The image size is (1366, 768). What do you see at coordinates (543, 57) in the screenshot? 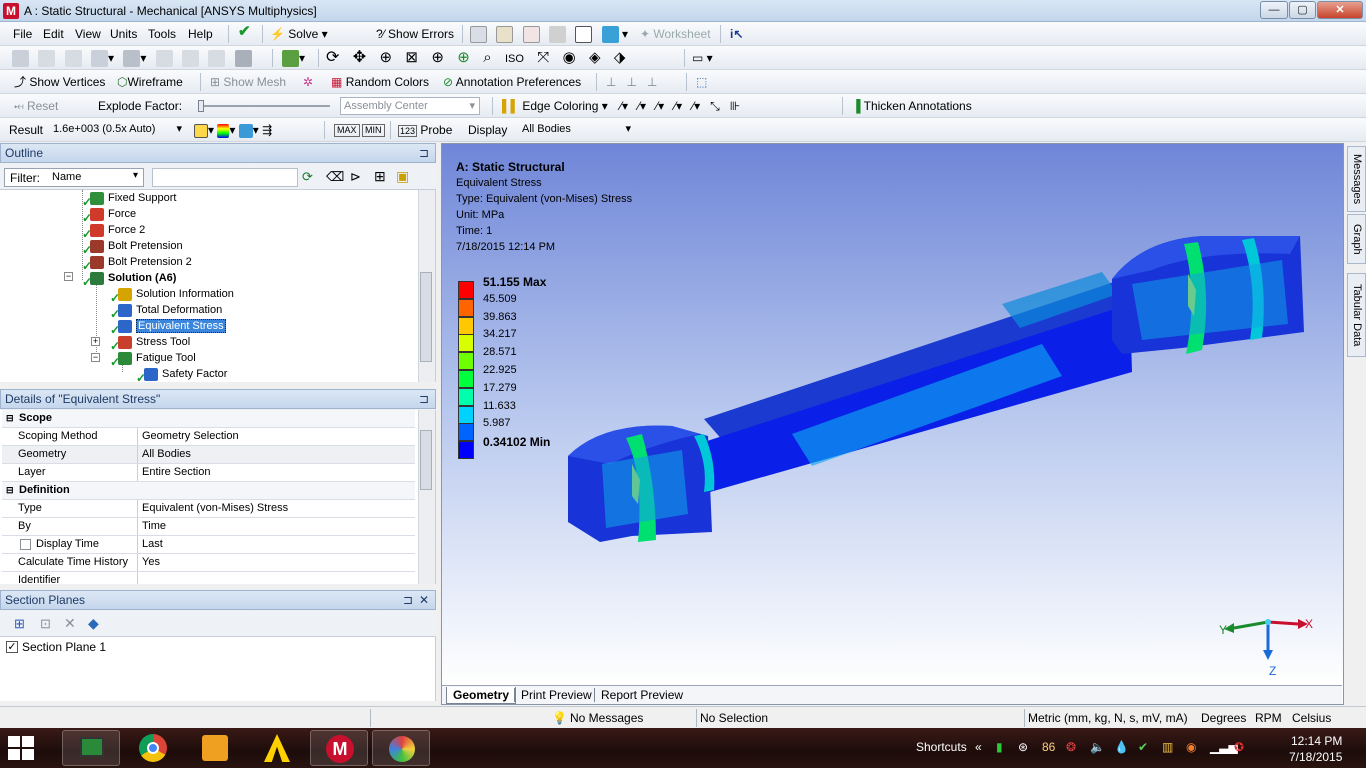
I see `axes-icon: ⤧` at bounding box center [543, 57].